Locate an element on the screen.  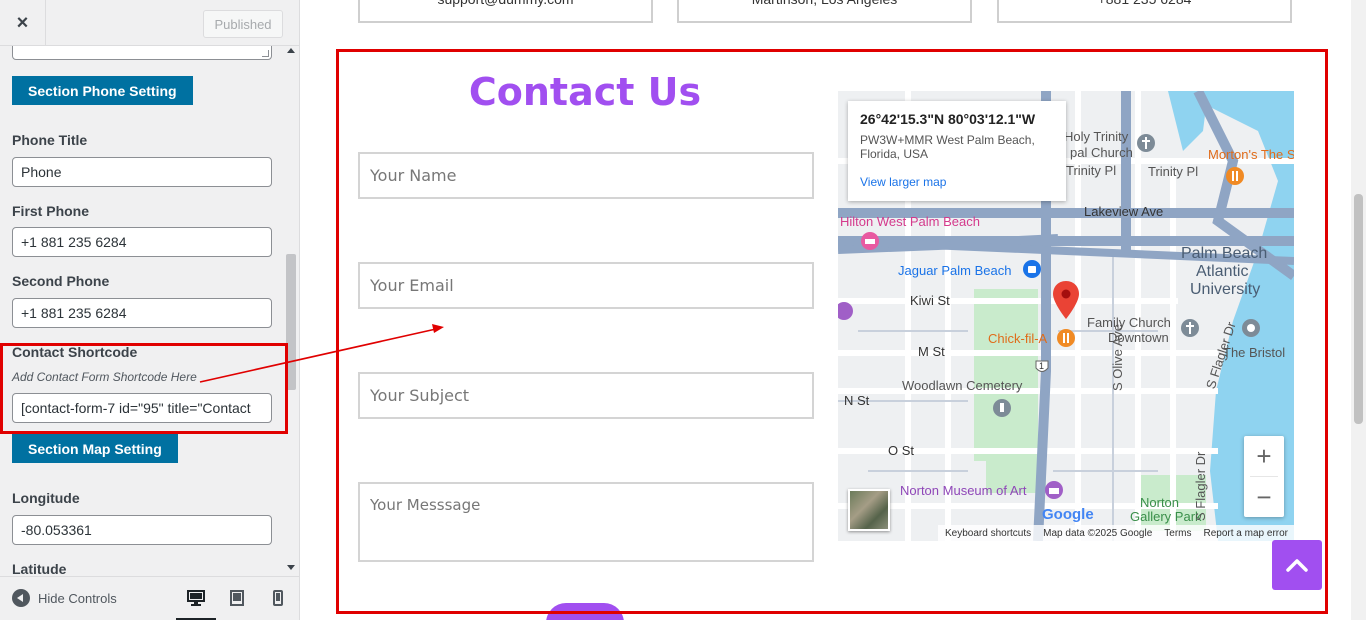
map-address-line1: PW3W+MMR West Palm Beach, is located at coordinates (947, 140).